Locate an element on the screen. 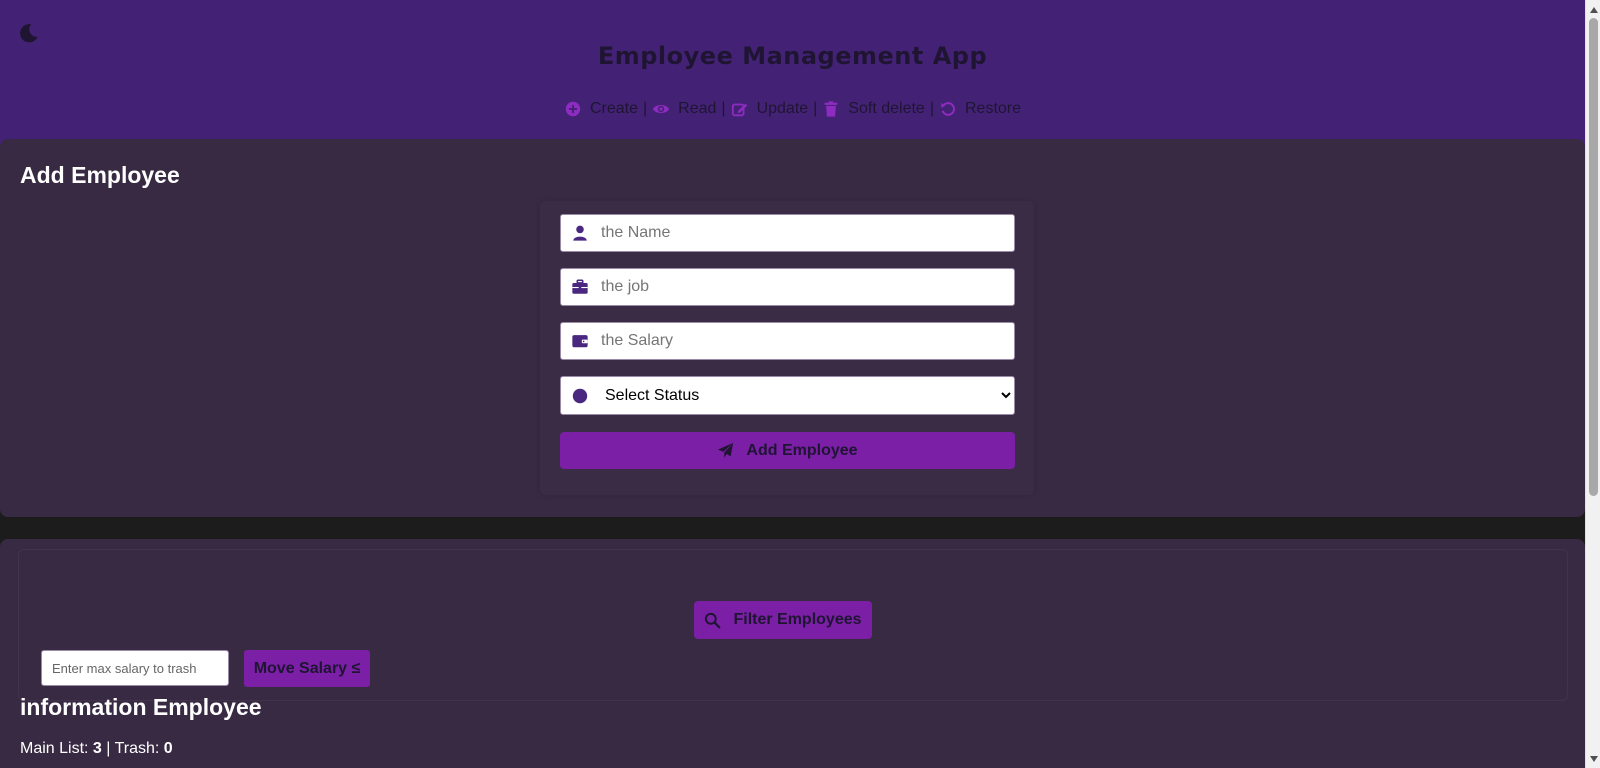  trash-icon is located at coordinates (831, 109).